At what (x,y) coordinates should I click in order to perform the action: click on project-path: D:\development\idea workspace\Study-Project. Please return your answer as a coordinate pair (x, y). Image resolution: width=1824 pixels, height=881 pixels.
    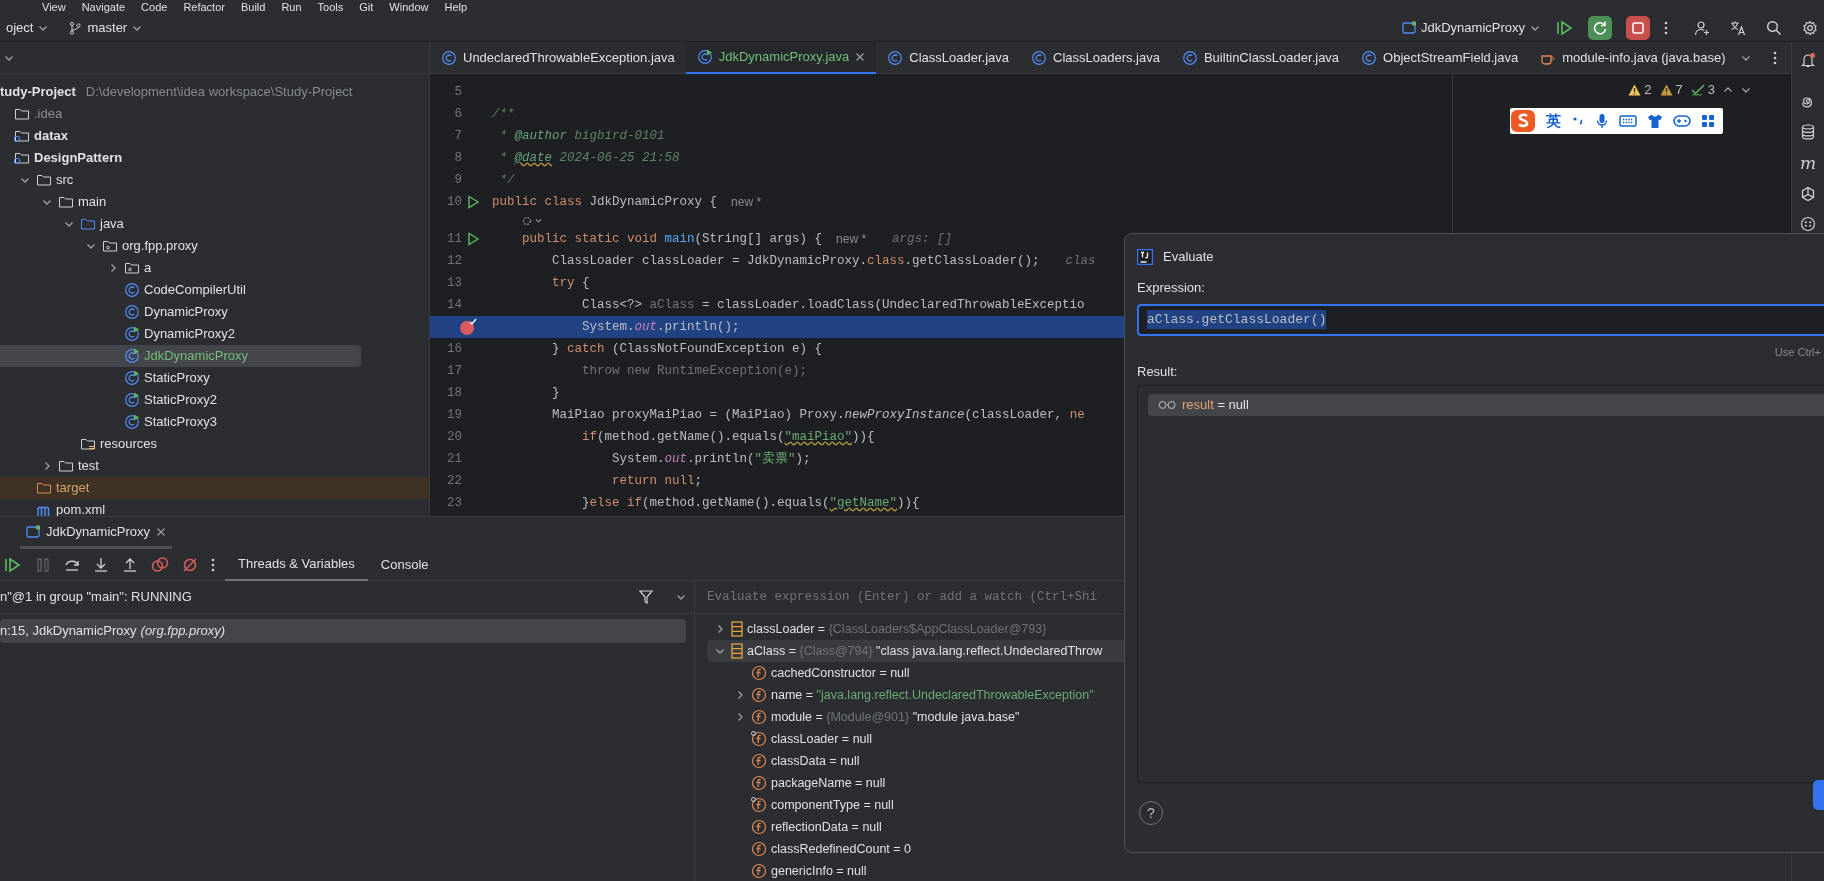
    Looking at the image, I should click on (219, 91).